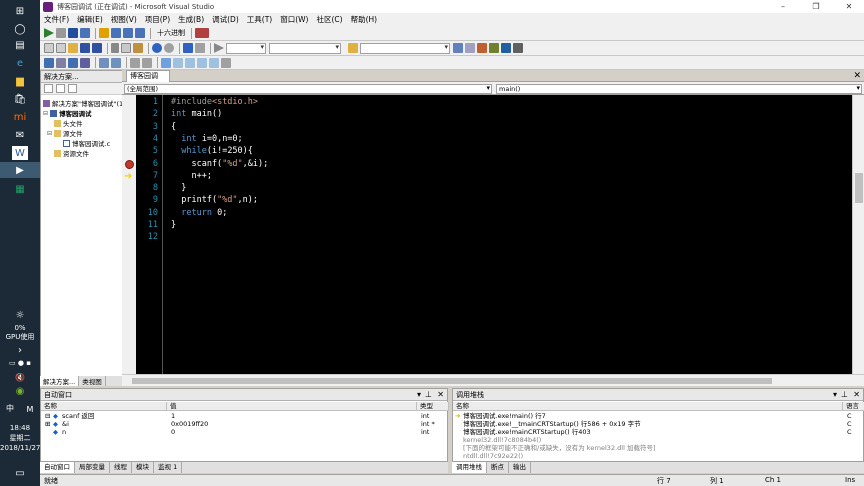 This screenshot has height=486, width=864. Describe the element at coordinates (71, 153) in the screenshot. I see `tree-resource-files: 资源文件` at that location.